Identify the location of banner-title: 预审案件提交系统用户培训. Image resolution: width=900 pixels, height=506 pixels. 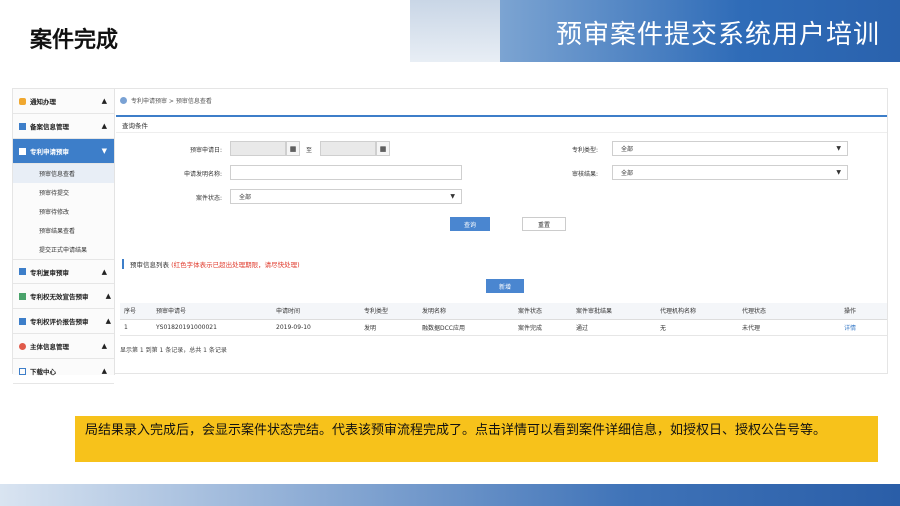
(717, 35).